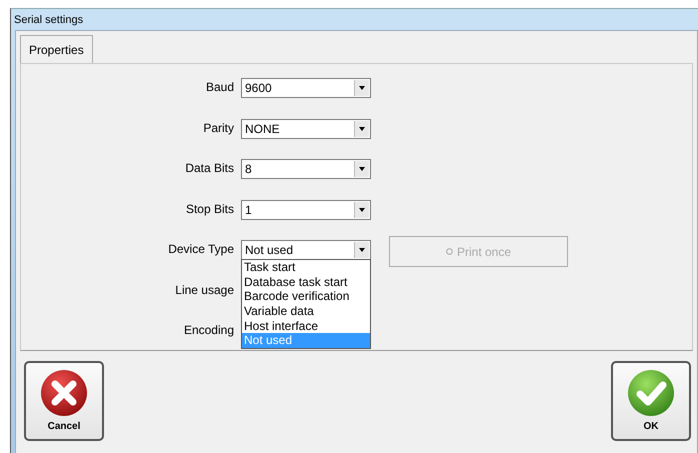  Describe the element at coordinates (306, 282) in the screenshot. I see `dropdown-option: Database task start` at that location.